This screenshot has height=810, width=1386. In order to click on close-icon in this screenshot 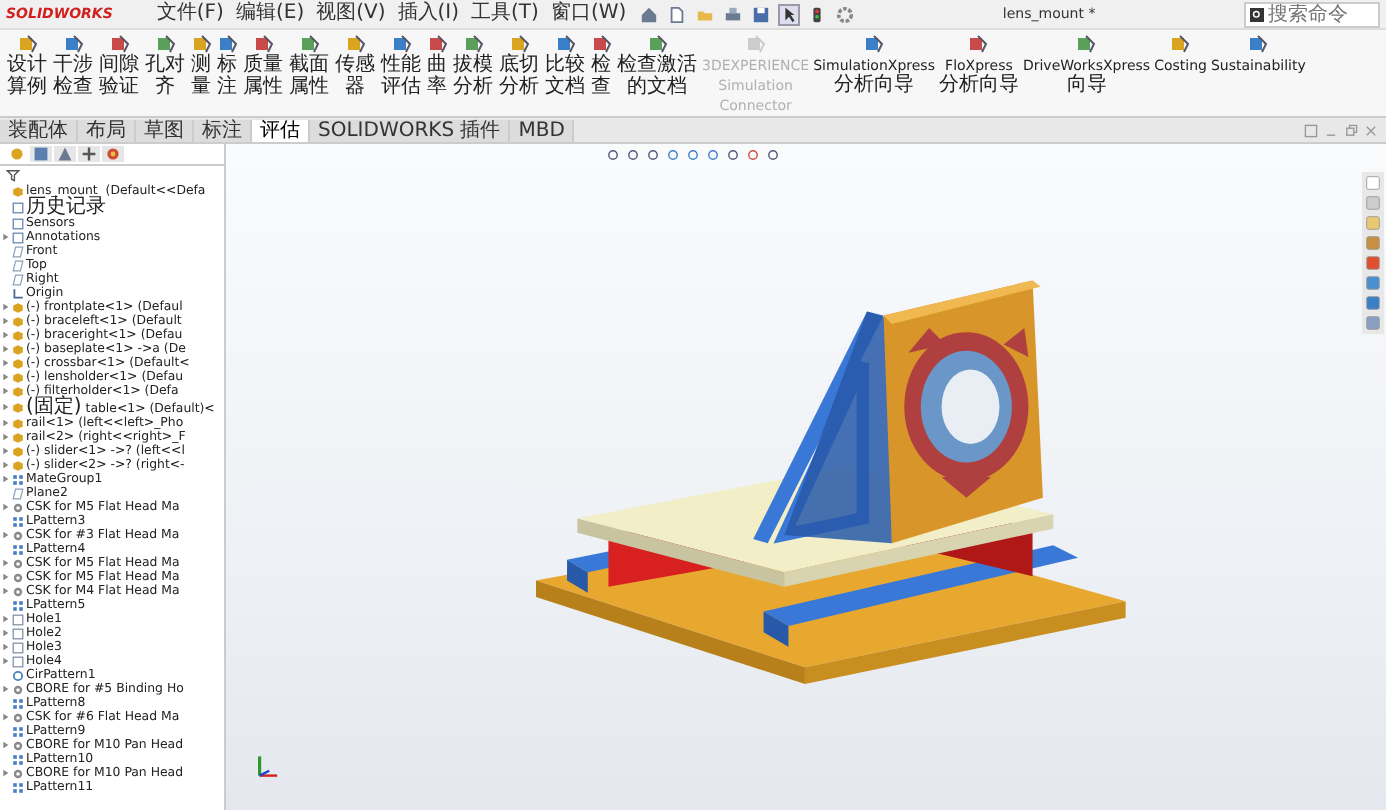, I will do `click(1371, 130)`.